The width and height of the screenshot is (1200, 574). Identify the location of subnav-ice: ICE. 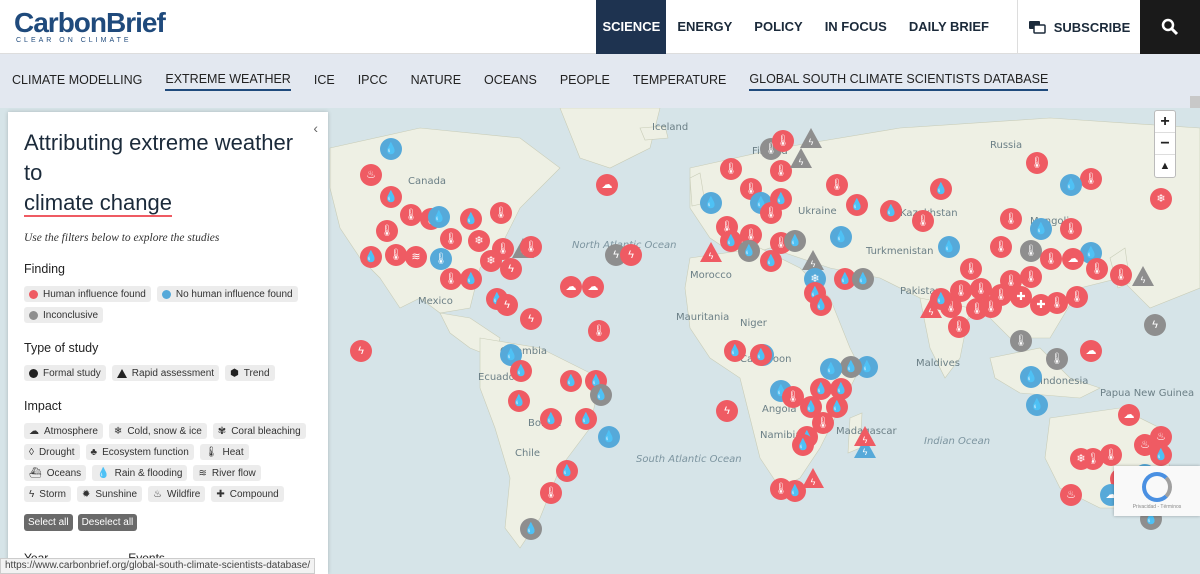
(324, 81).